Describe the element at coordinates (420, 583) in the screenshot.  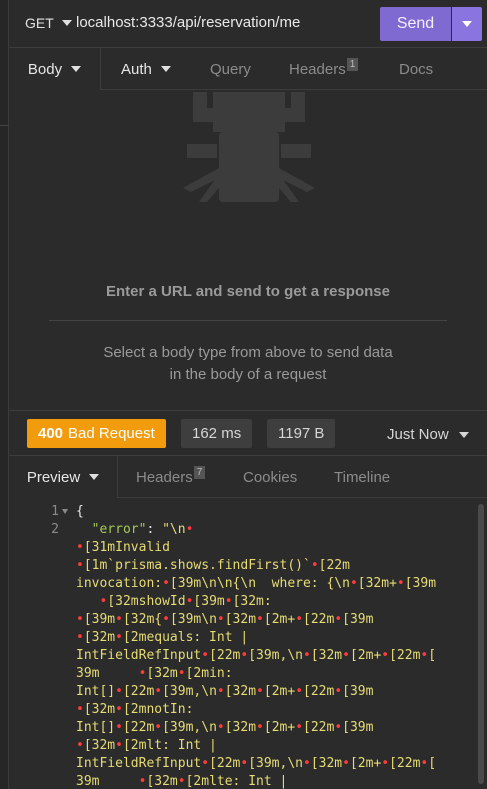
I see `json-string-segment: [39m` at that location.